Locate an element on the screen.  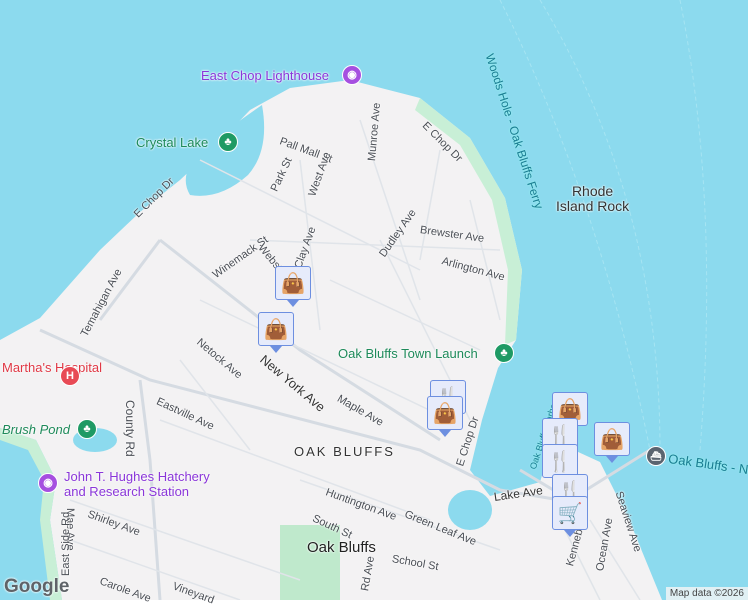
hospital-name: Martha's Hospital is located at coordinates (52, 367).